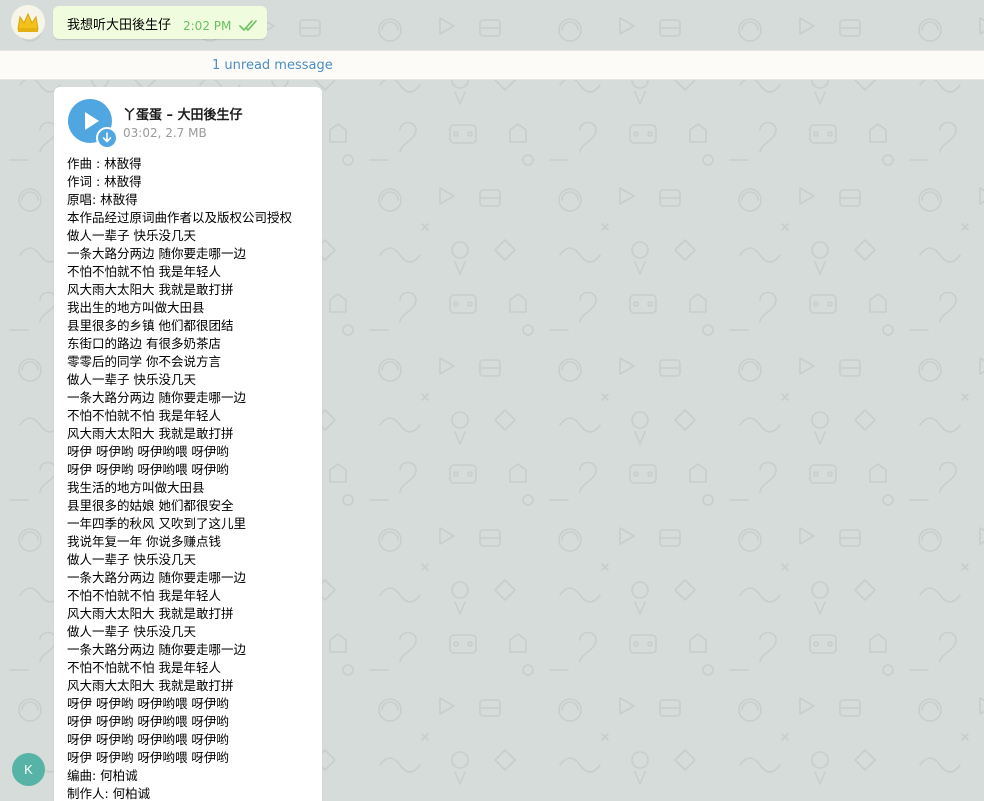 The width and height of the screenshot is (984, 801). I want to click on sender-avatar: K, so click(28, 769).